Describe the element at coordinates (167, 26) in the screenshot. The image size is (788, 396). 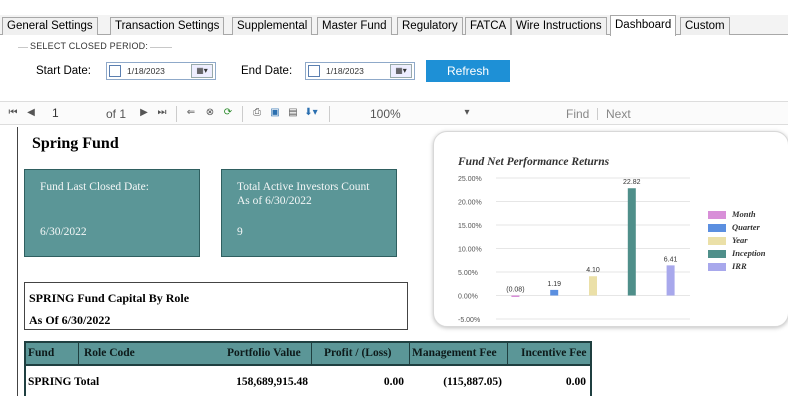
I see `tab-transaction-settings: Transaction Settings` at that location.